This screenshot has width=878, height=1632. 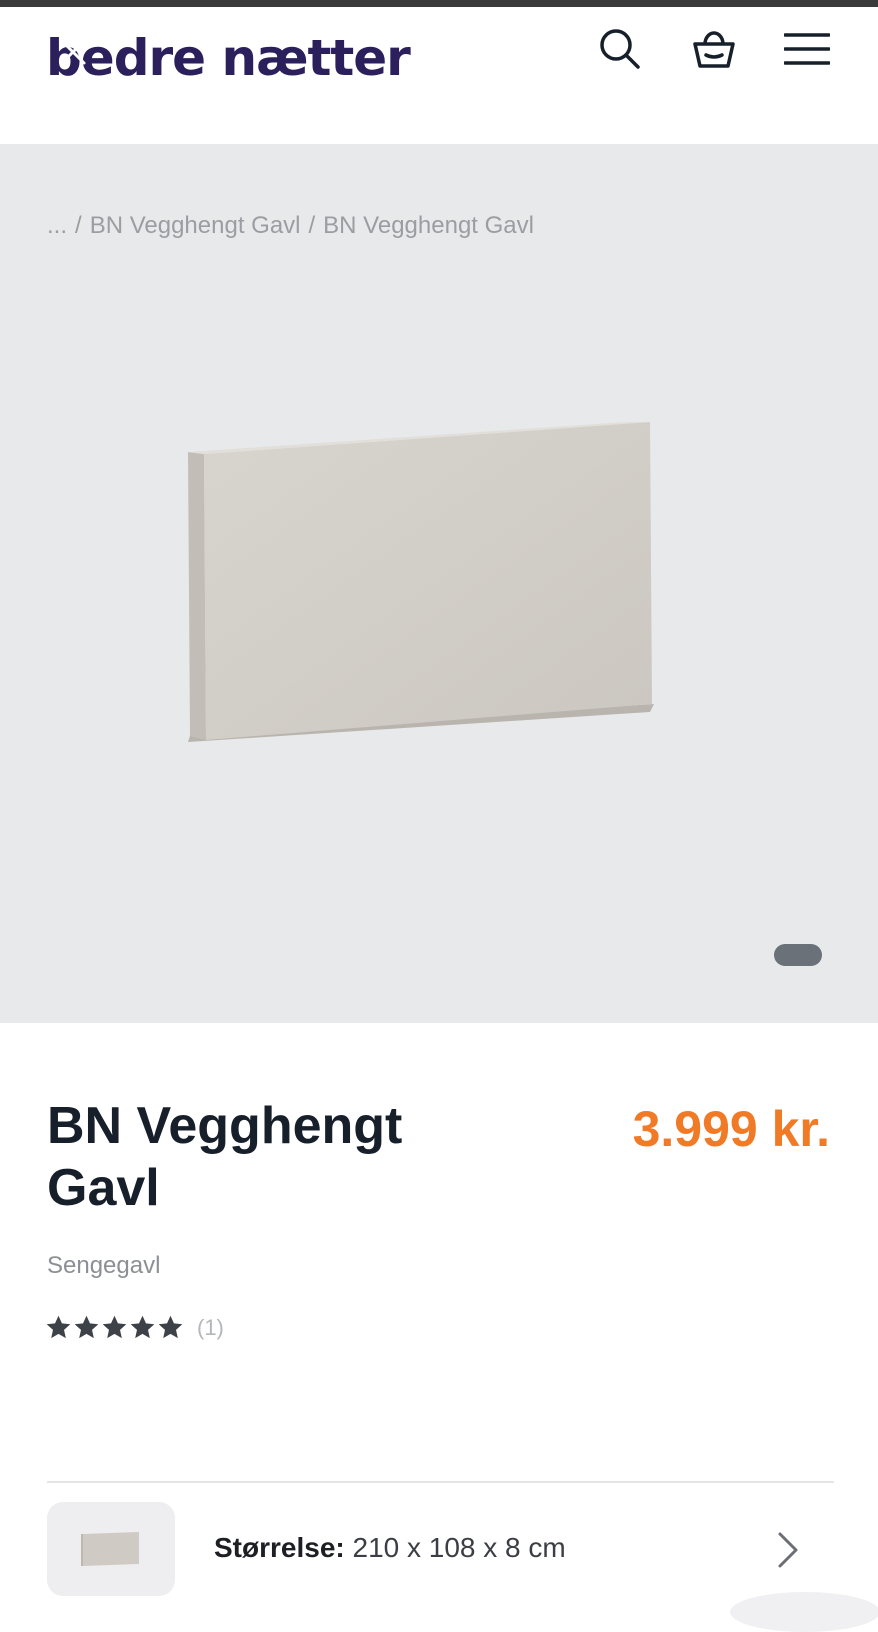 I want to click on breadcrumb-item-category: BN Vegghengt Gavl, so click(x=195, y=225).